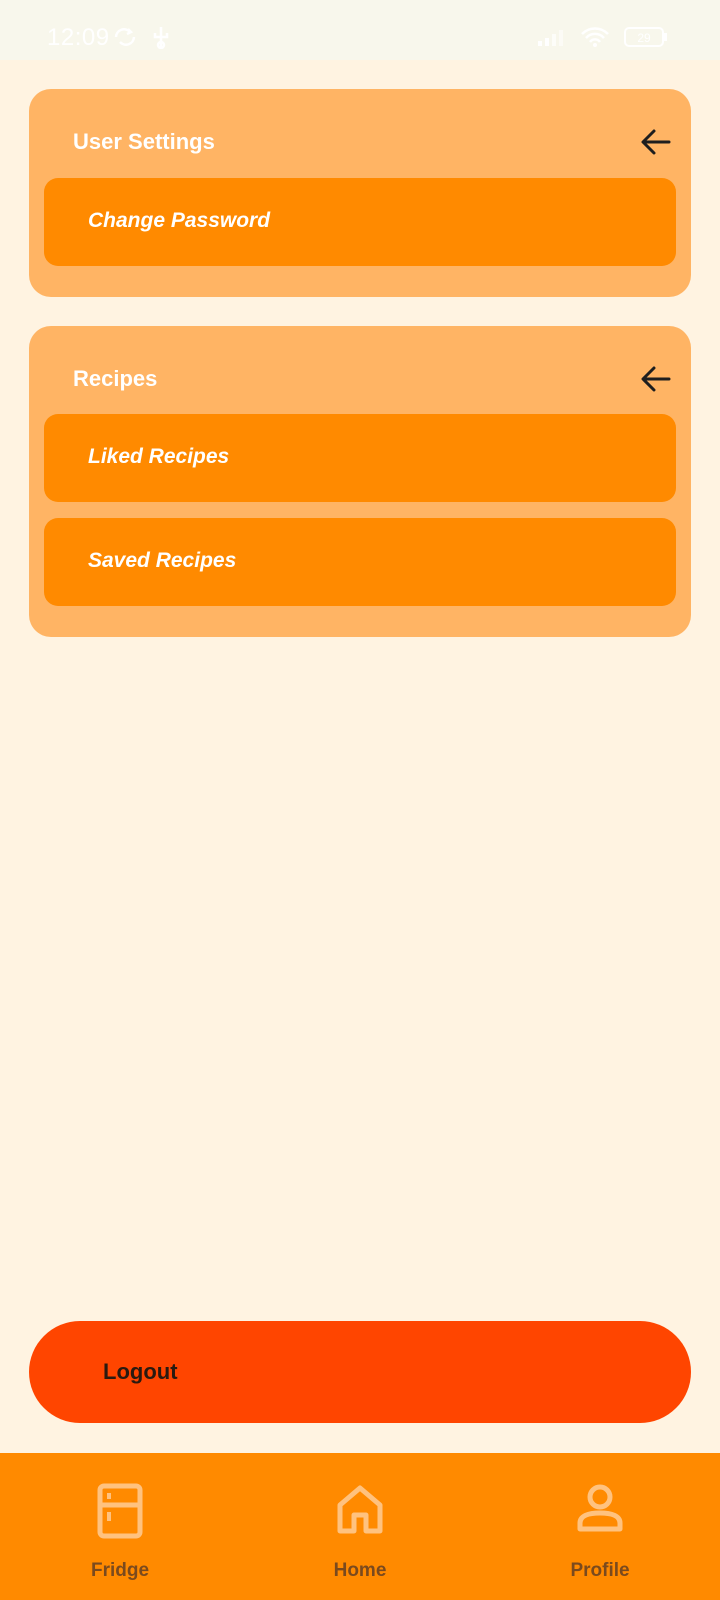 The height and width of the screenshot is (1600, 720). I want to click on battery-level: 29, so click(644, 38).